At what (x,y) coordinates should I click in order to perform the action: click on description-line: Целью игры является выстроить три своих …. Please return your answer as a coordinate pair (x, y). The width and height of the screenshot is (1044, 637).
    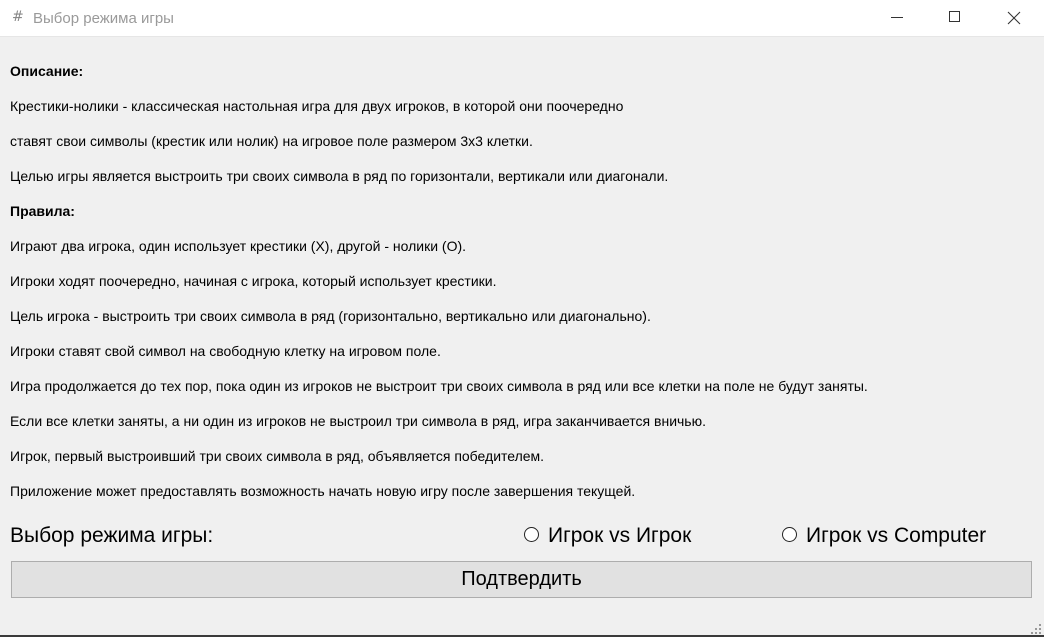
    Looking at the image, I should click on (339, 176).